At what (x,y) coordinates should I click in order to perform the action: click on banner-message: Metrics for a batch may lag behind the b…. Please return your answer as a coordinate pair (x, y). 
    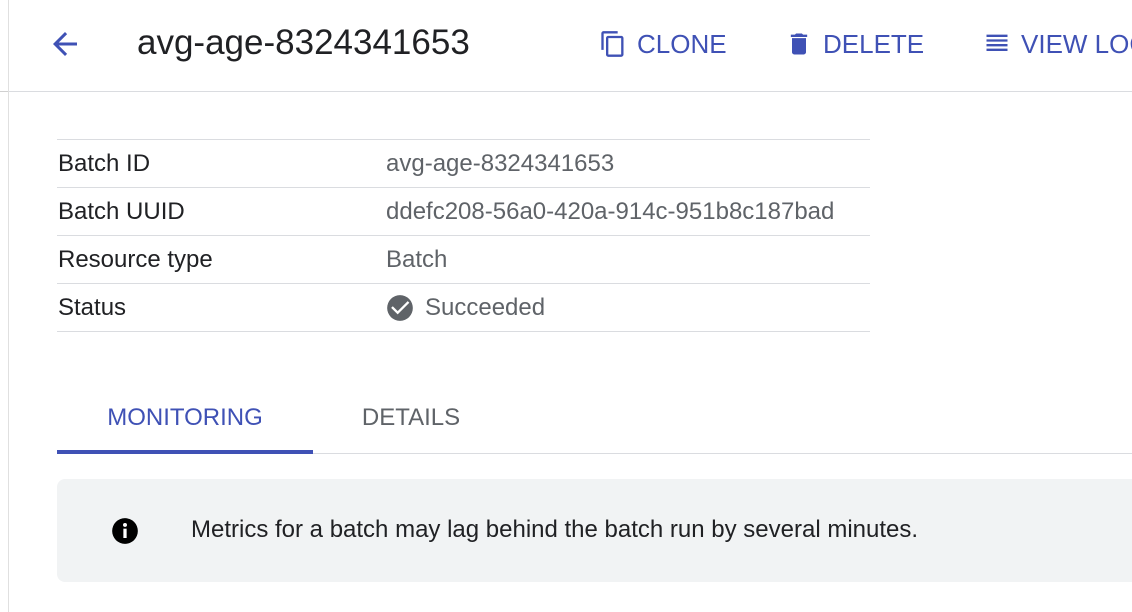
    Looking at the image, I should click on (555, 529).